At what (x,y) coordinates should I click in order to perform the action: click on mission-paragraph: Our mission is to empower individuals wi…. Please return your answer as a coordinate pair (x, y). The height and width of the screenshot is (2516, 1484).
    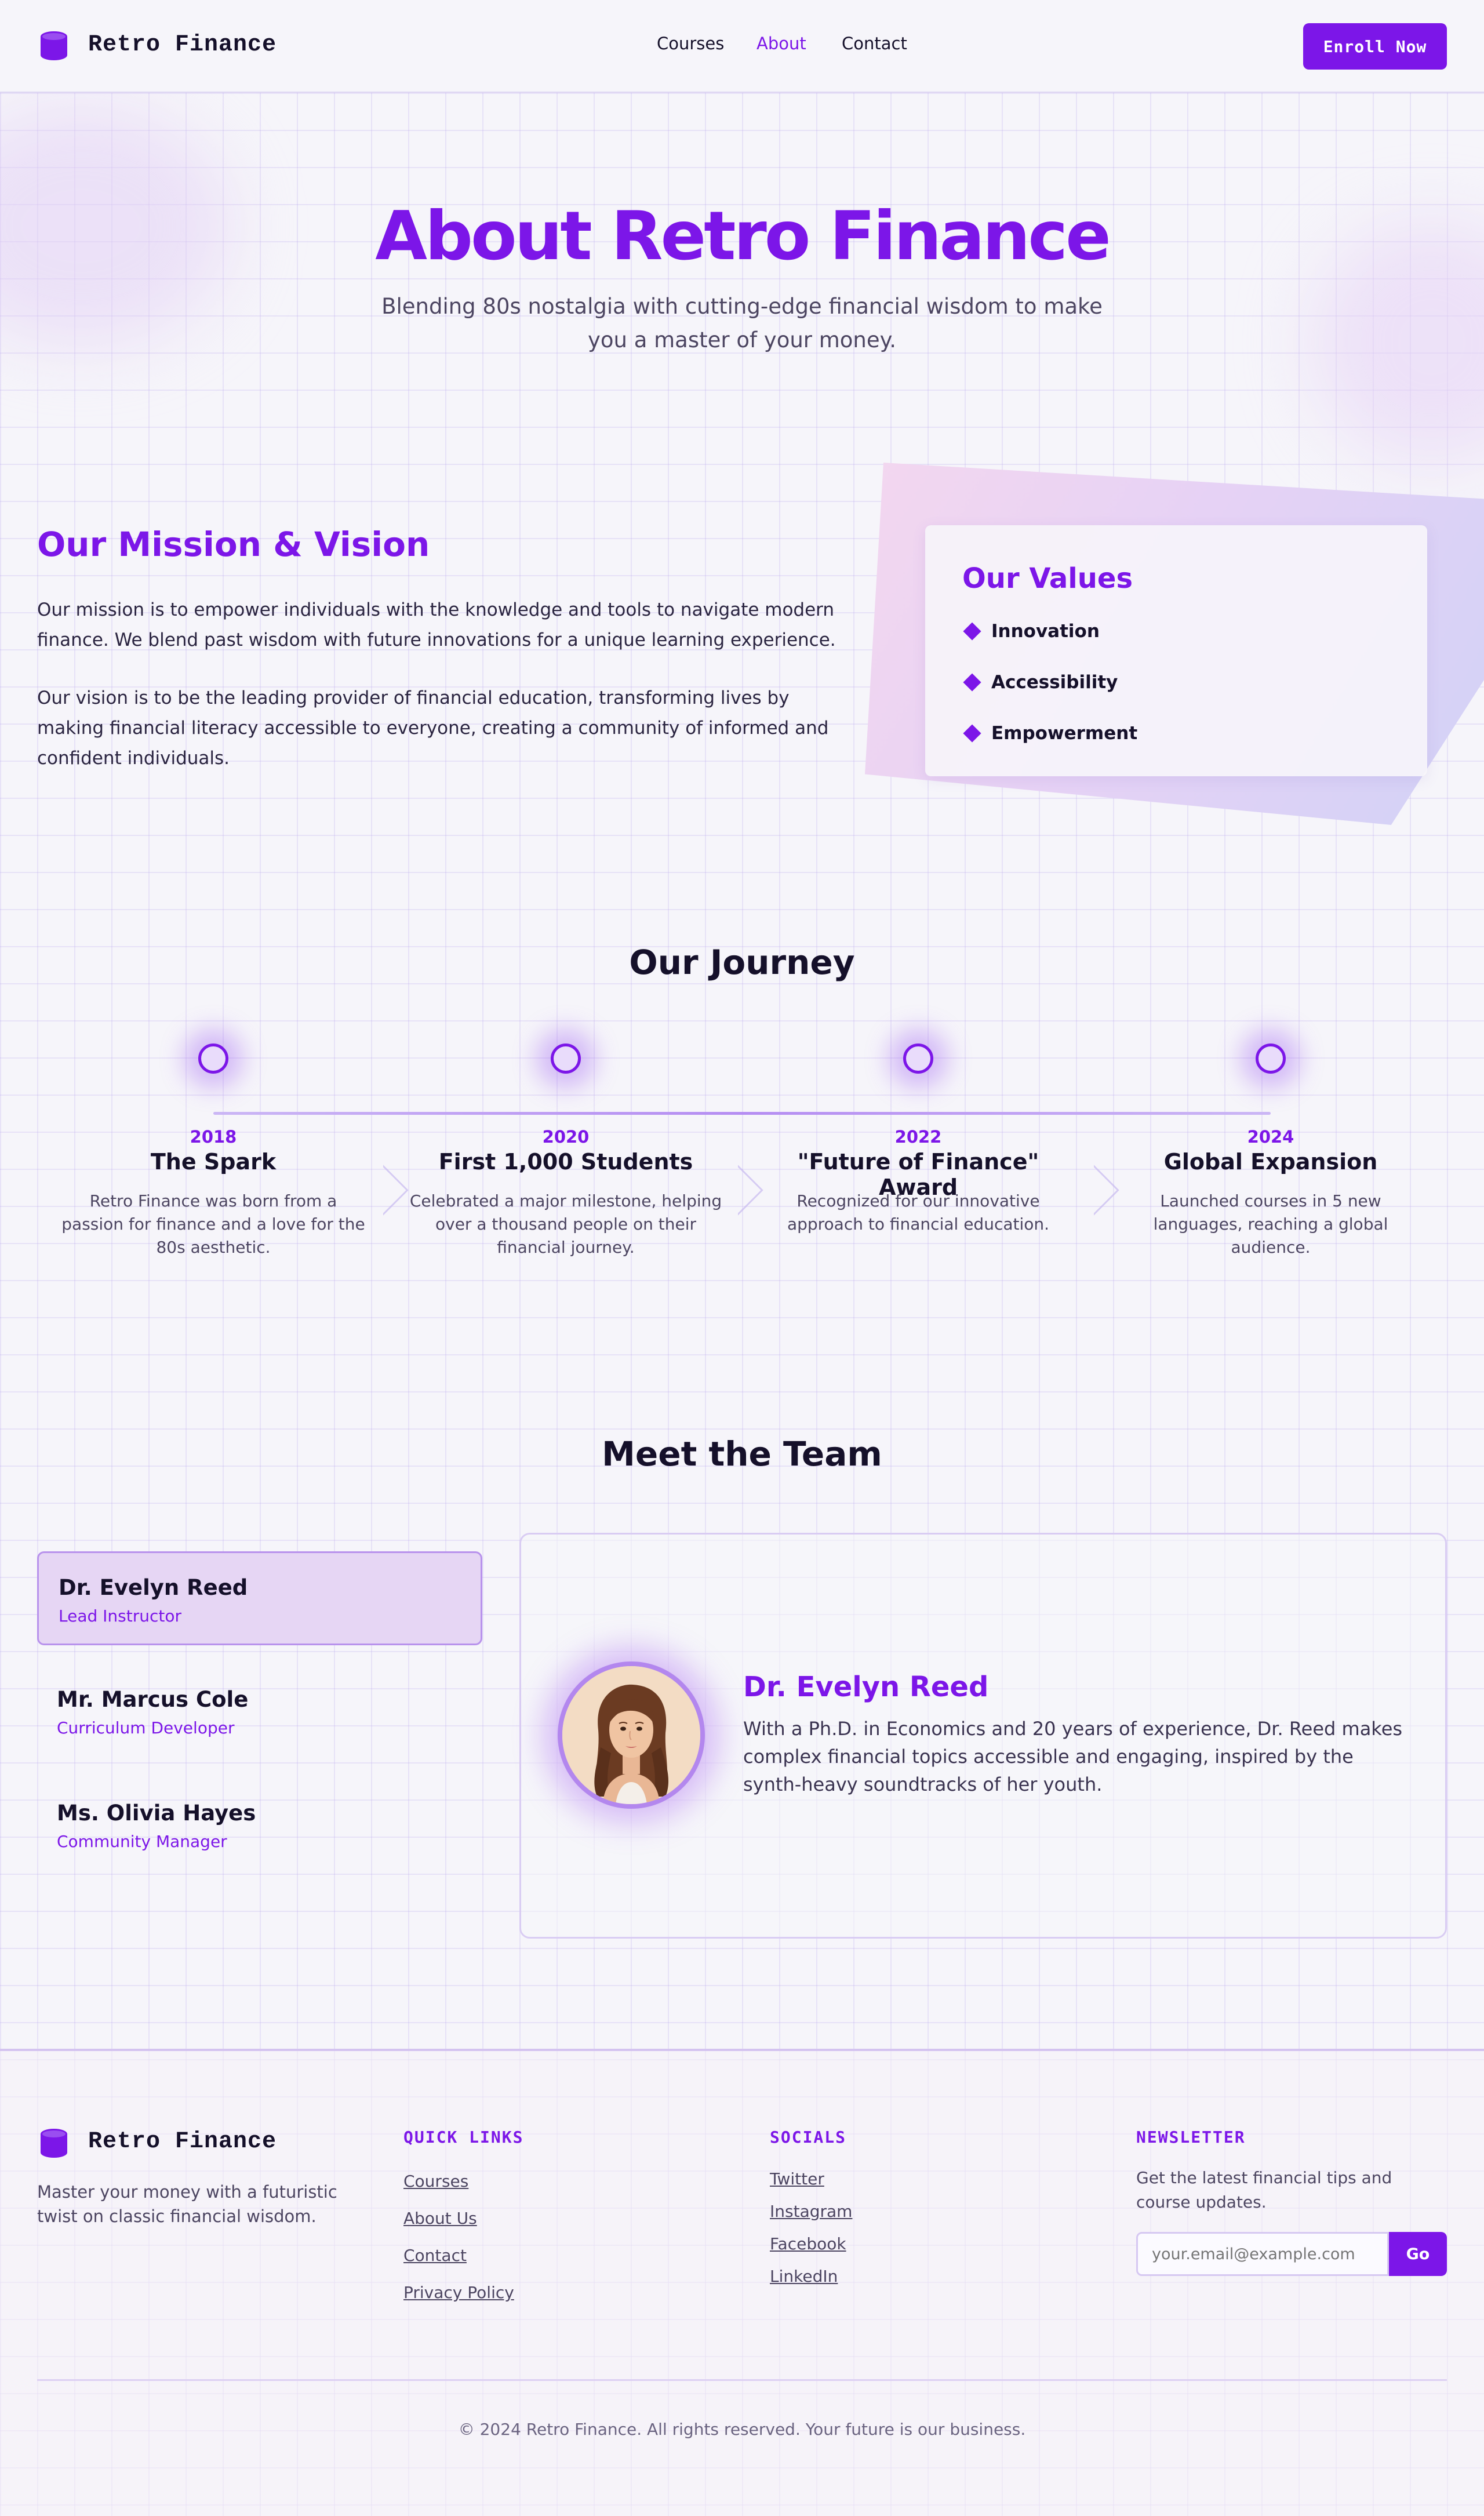
    Looking at the image, I should click on (437, 624).